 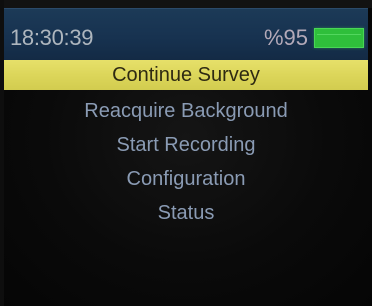 I want to click on screen-bezel-top, so click(x=186, y=4).